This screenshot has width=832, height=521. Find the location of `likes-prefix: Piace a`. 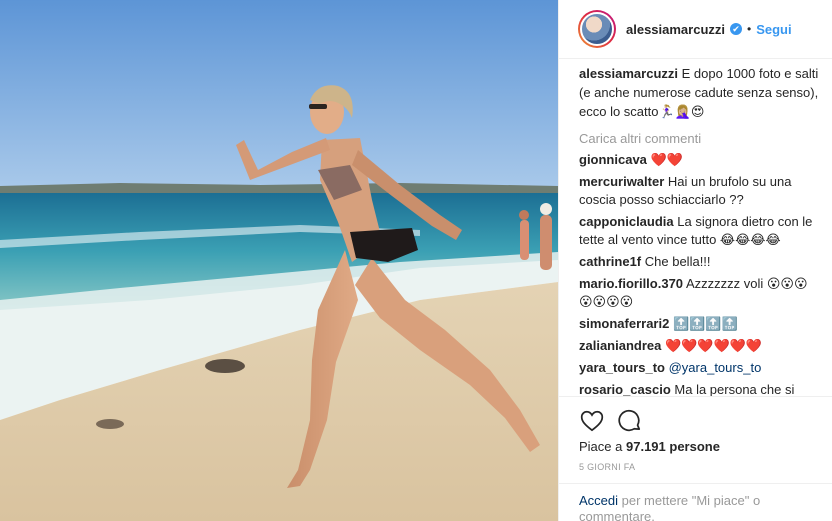

likes-prefix: Piace a is located at coordinates (601, 446).